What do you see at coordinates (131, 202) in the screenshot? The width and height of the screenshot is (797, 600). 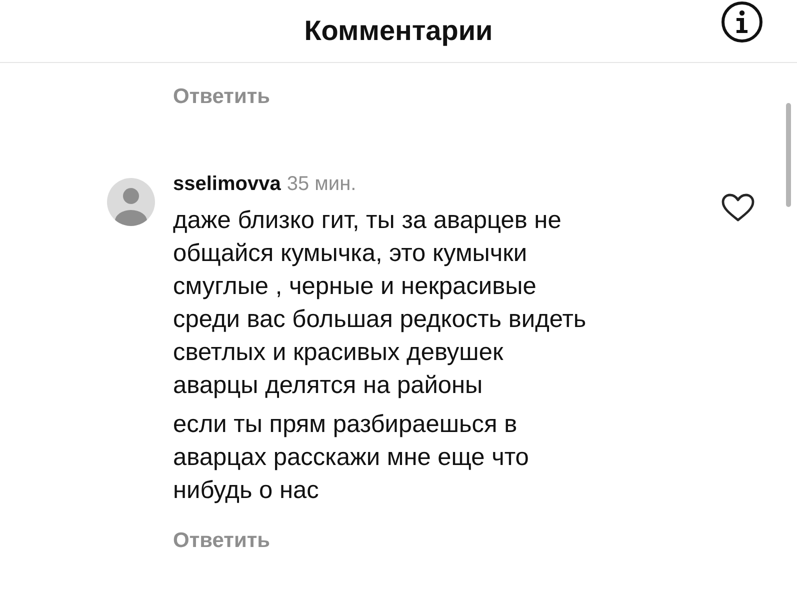 I see `avatar-icon` at bounding box center [131, 202].